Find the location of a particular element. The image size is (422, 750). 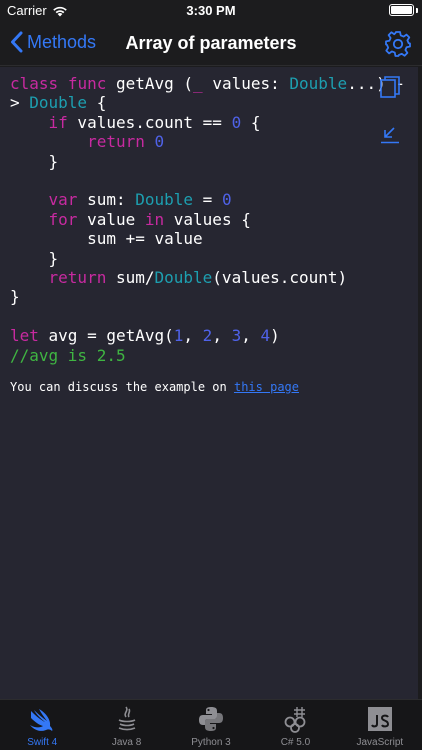

tab-python: Python 3 is located at coordinates (211, 725).